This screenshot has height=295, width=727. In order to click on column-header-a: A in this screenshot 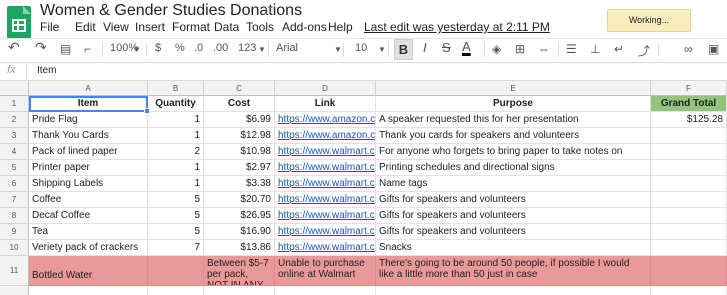, I will do `click(88, 88)`.